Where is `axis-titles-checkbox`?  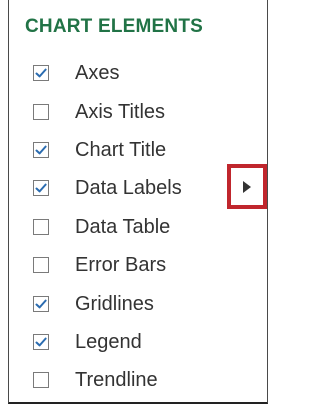
axis-titles-checkbox is located at coordinates (41, 112).